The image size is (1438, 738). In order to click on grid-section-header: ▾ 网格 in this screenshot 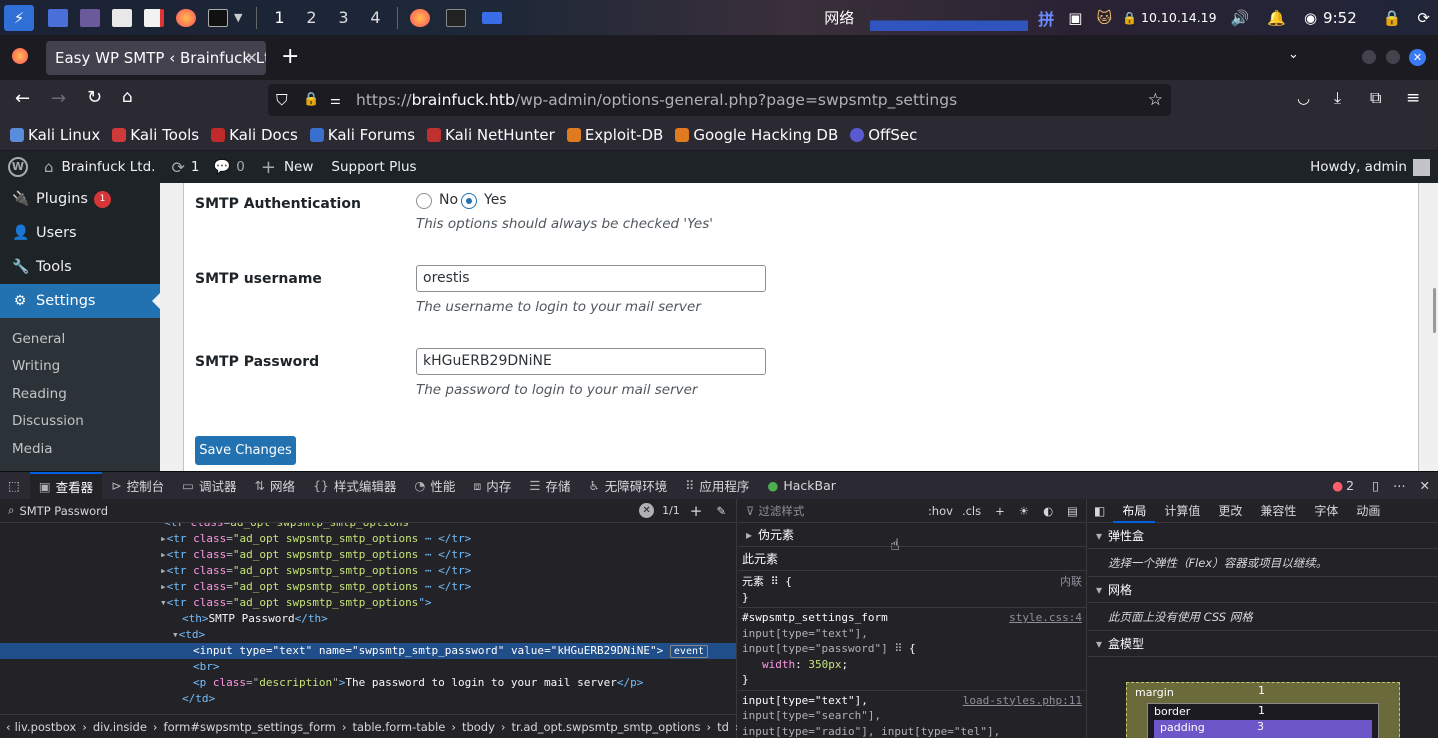, I will do `click(1263, 590)`.